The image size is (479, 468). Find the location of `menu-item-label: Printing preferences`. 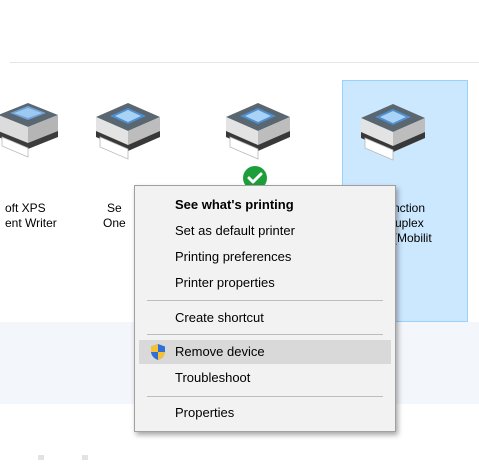

menu-item-label: Printing preferences is located at coordinates (233, 256).